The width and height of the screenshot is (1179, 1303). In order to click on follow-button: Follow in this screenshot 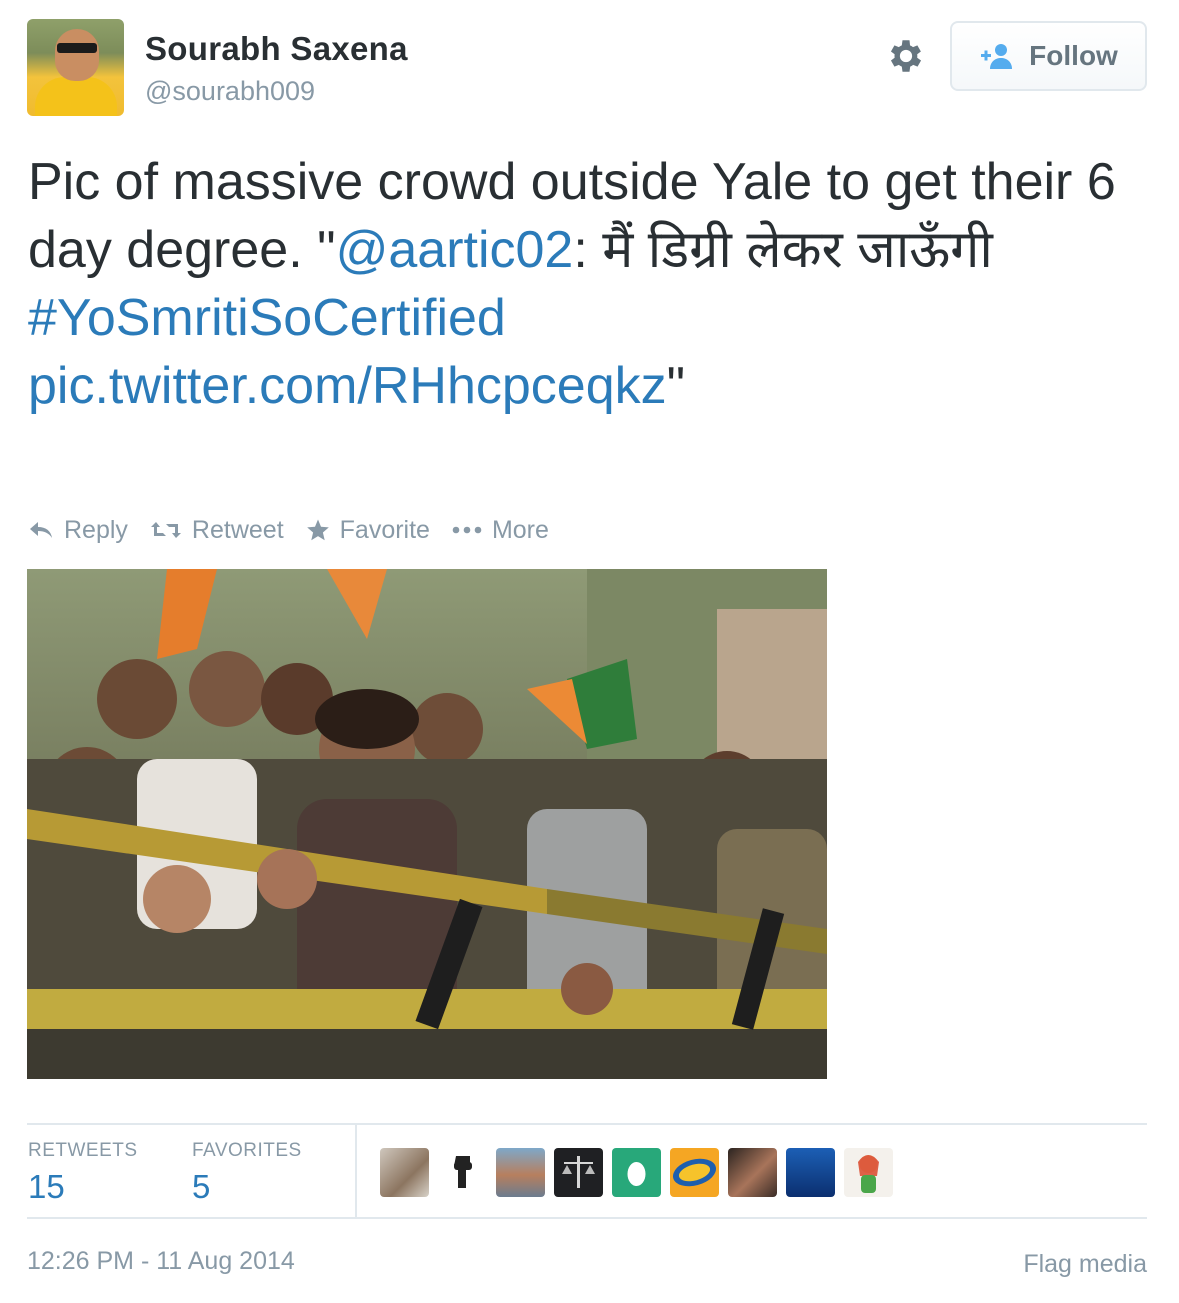, I will do `click(1048, 56)`.